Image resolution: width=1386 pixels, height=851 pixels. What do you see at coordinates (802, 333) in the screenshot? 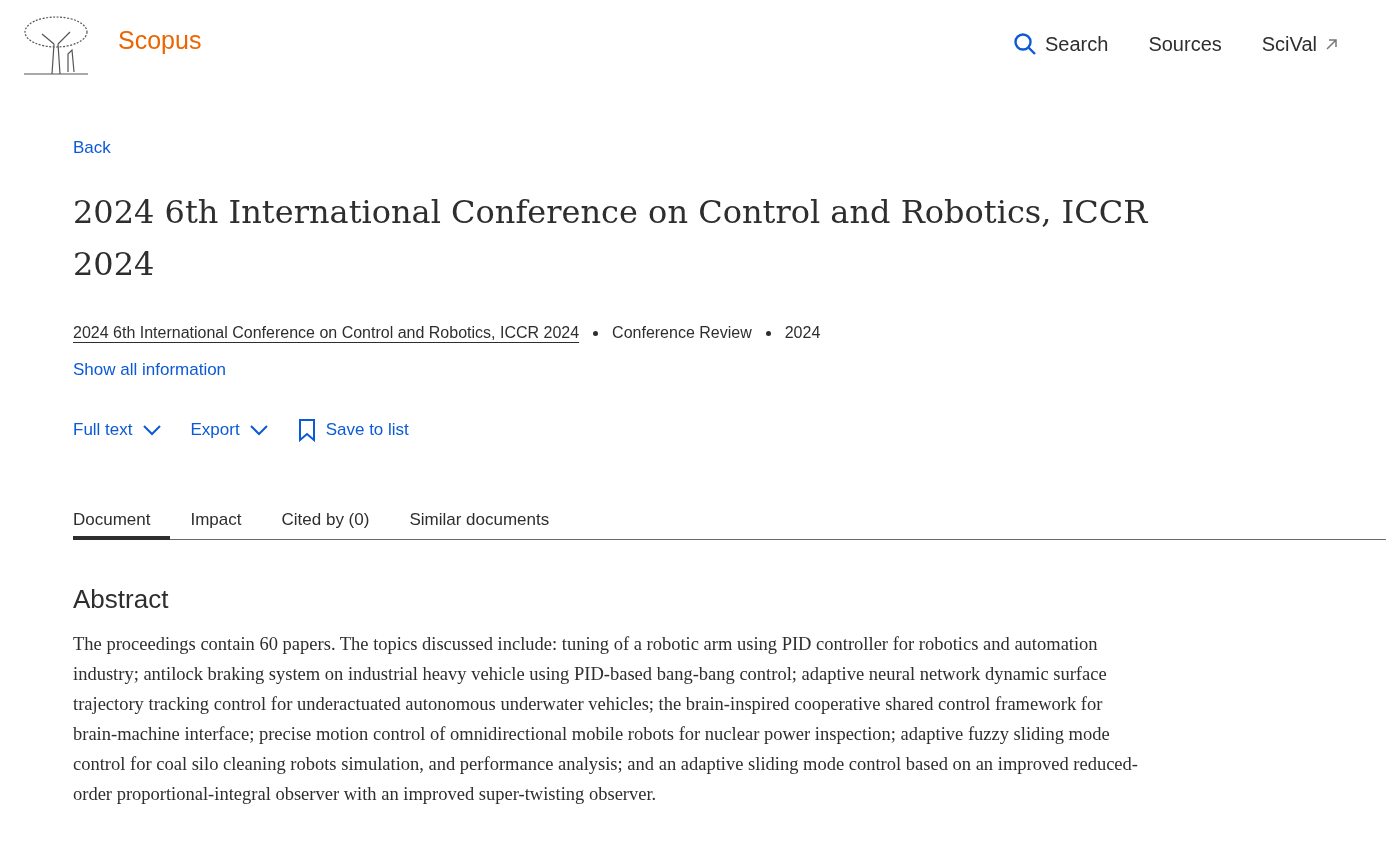
I see `publication-year: 2024` at bounding box center [802, 333].